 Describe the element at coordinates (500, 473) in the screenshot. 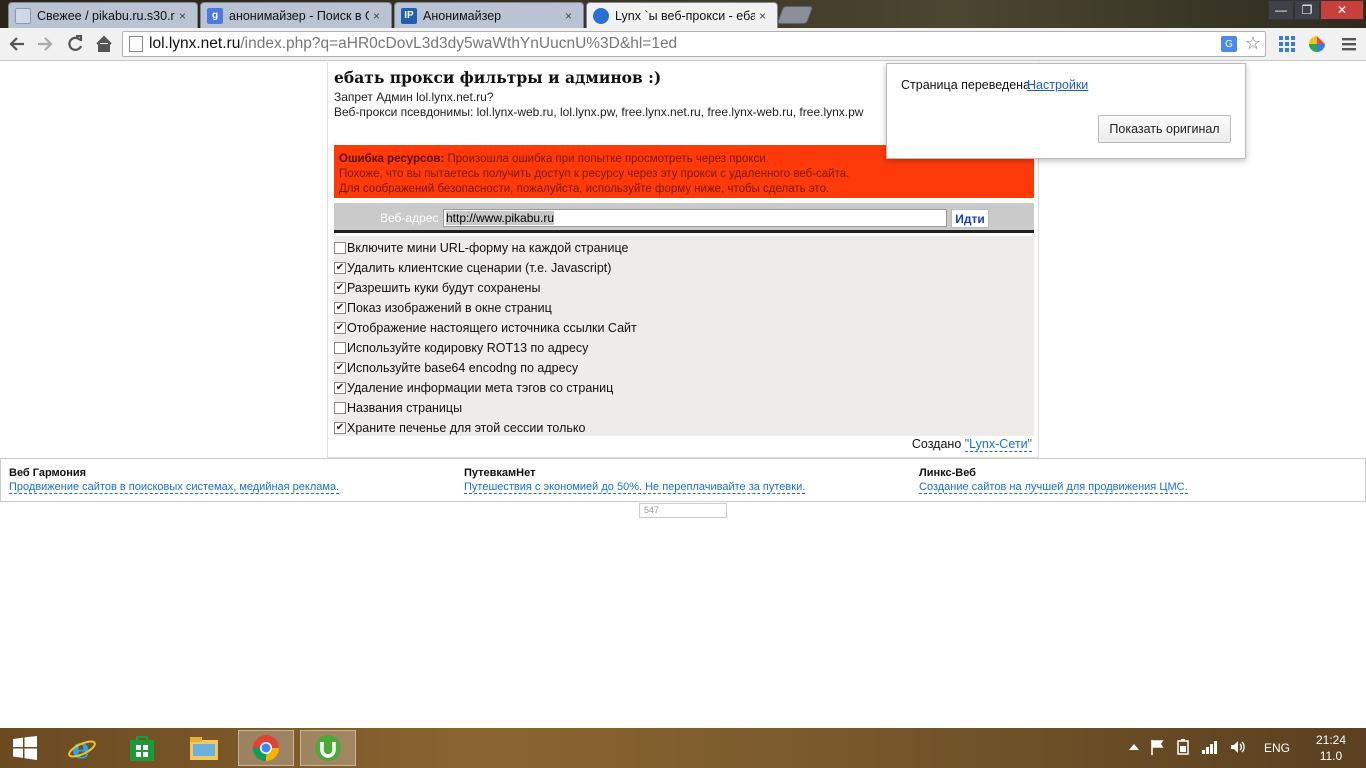

I see `ad-title: ПутевкамНет` at that location.